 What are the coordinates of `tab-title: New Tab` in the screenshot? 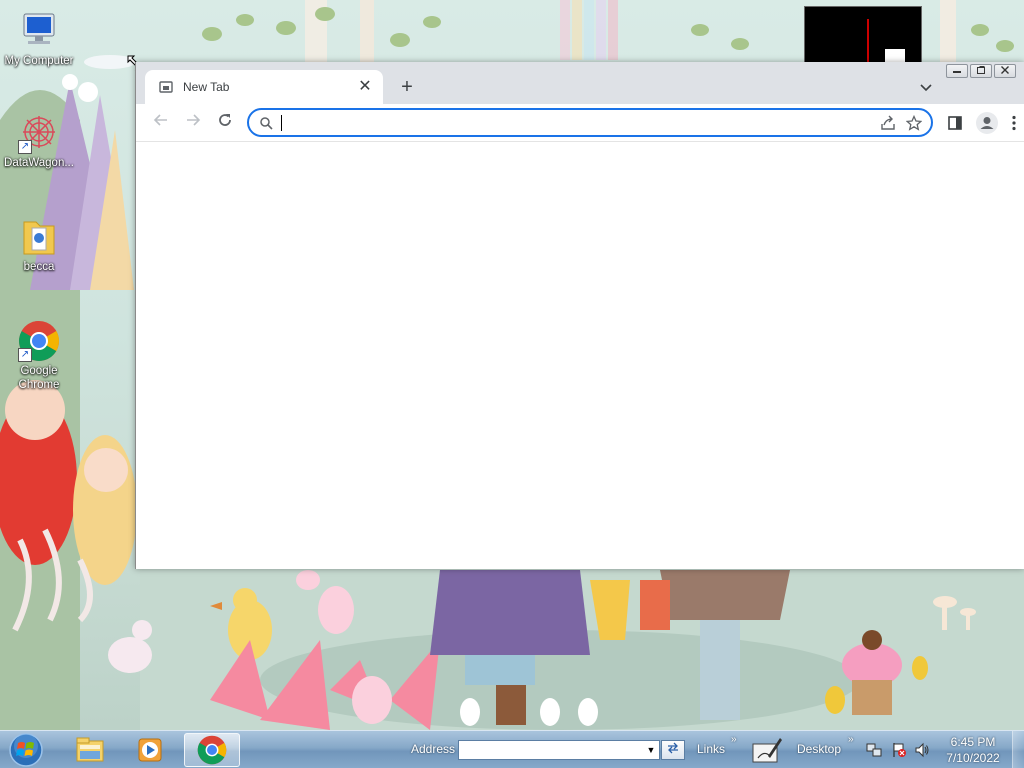 It's located at (206, 87).